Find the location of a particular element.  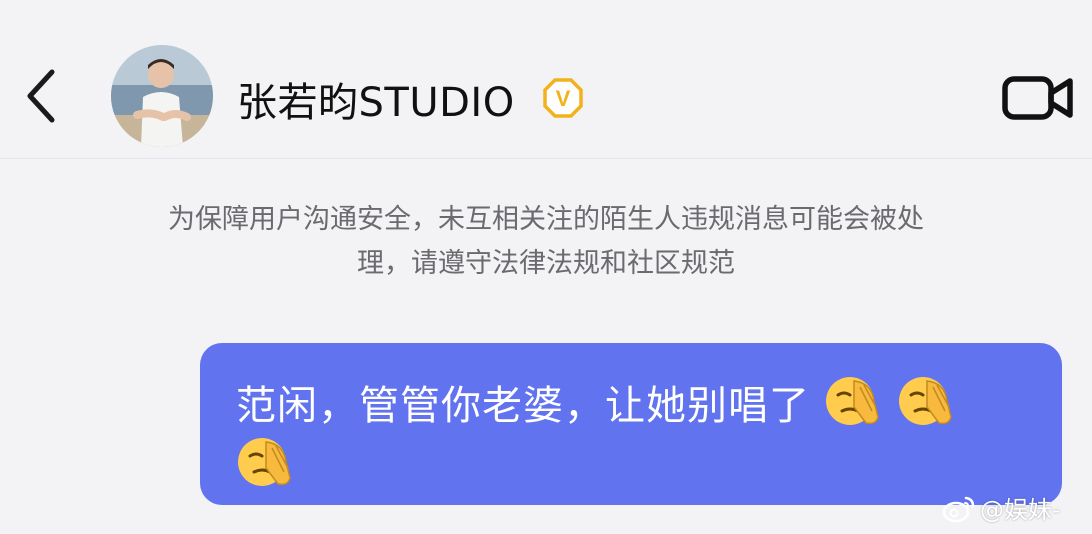

video-camera-icon is located at coordinates (1037, 98).